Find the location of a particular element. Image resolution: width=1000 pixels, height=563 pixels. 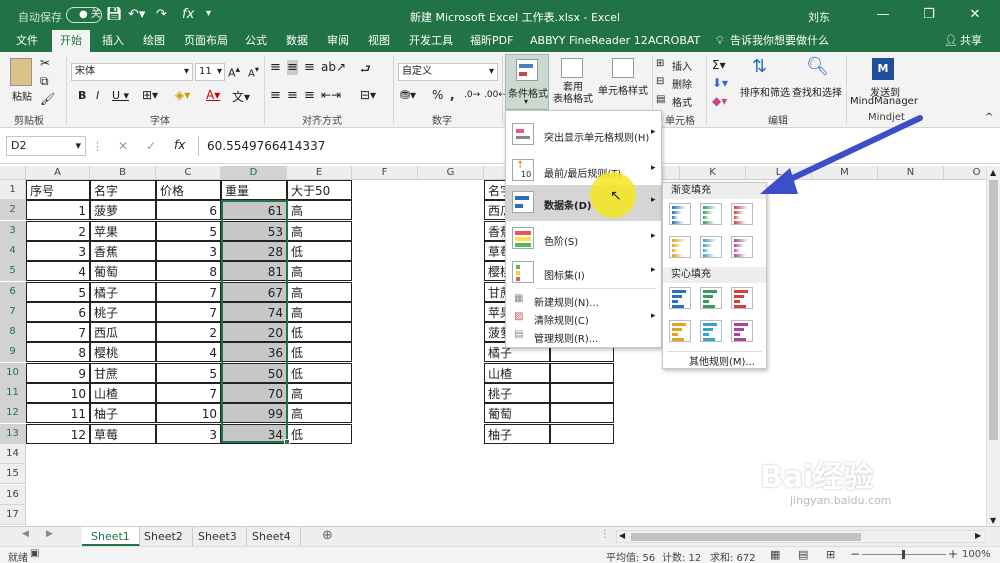

merge-center-icon: ⊟▾ is located at coordinates (368, 95).